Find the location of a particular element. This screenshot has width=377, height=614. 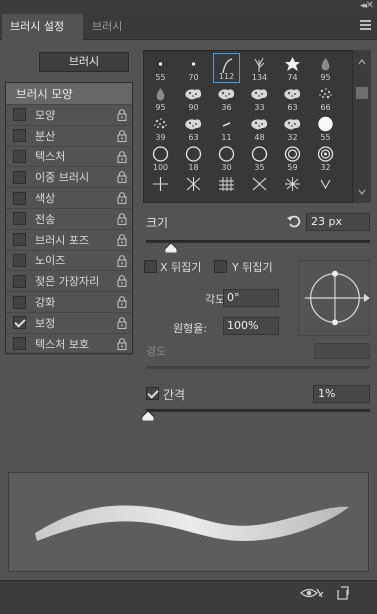

spacing-slider is located at coordinates (258, 410).